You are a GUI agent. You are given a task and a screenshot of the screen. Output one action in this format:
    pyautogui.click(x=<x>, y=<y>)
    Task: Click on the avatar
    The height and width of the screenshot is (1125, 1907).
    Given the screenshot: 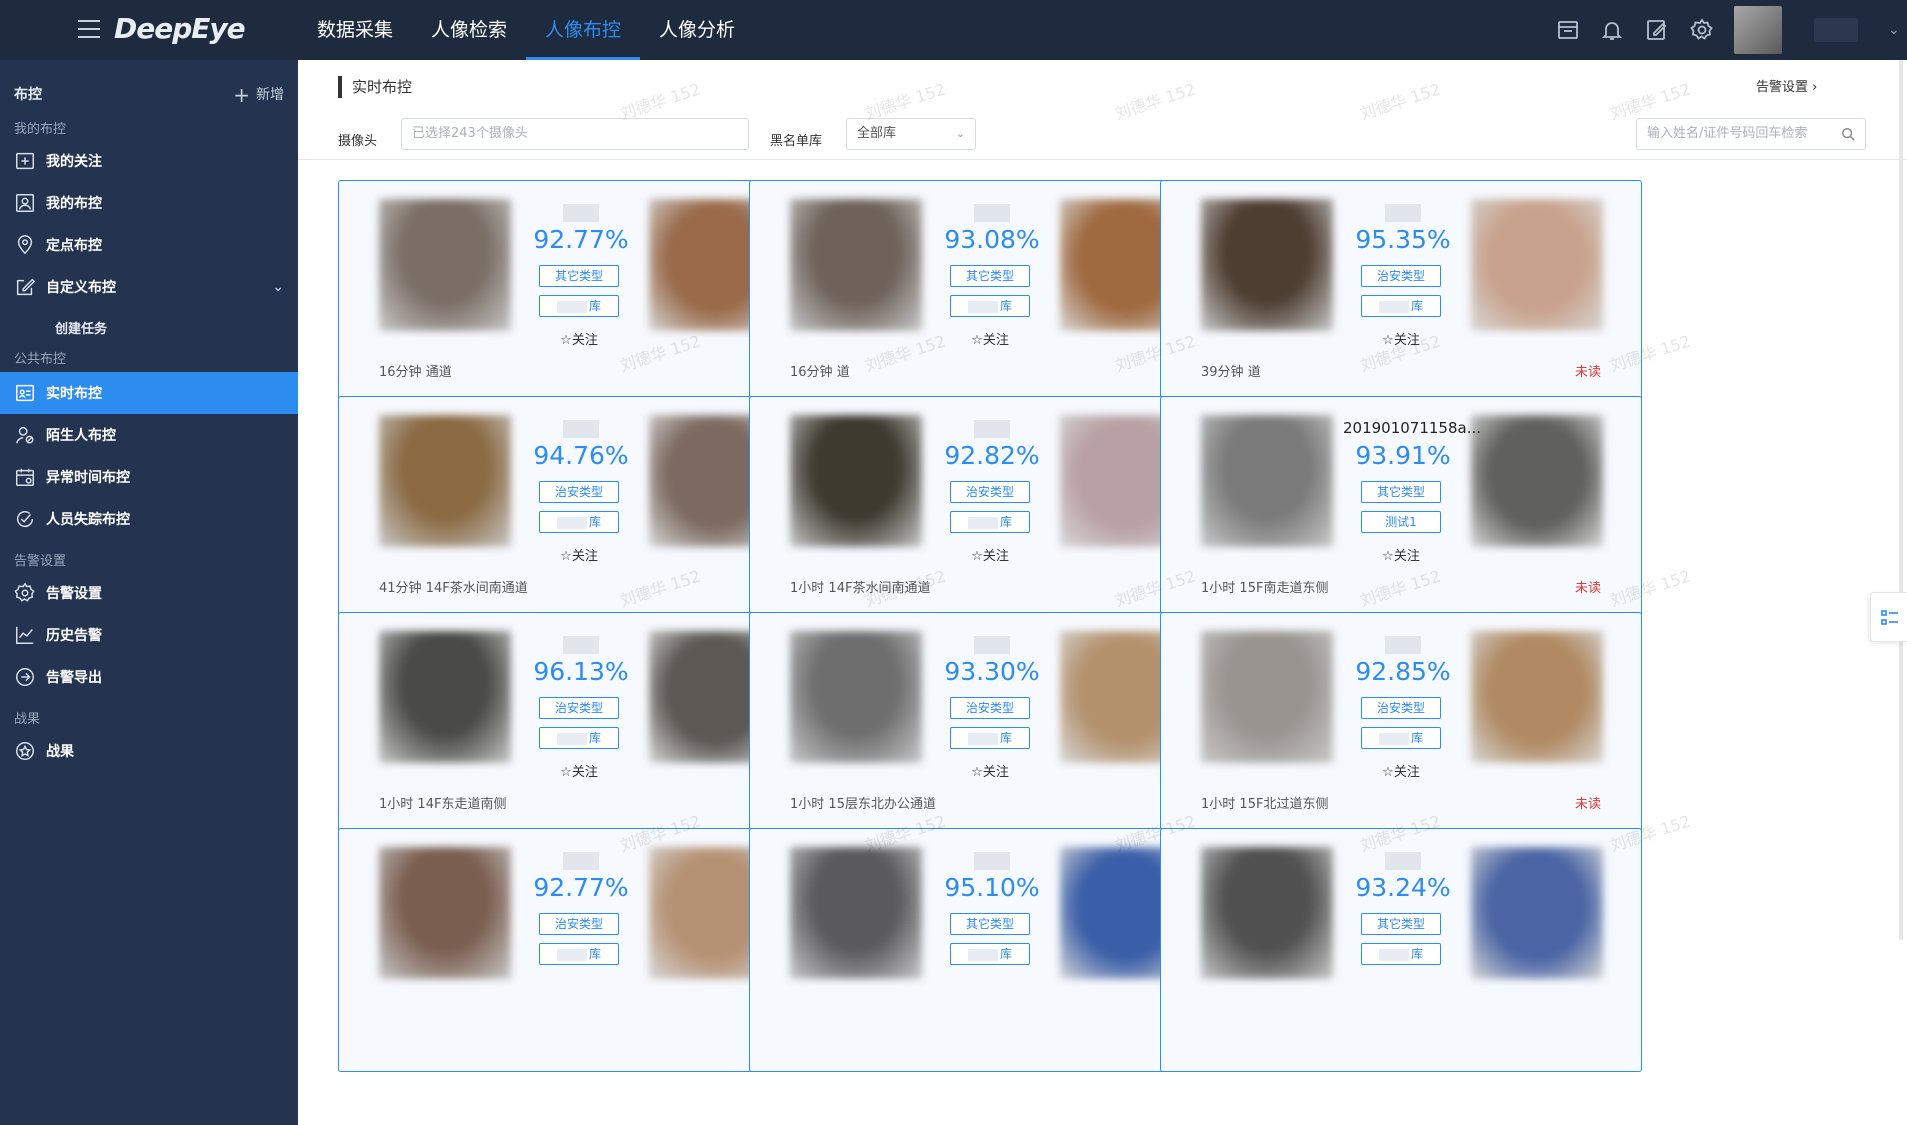 What is the action you would take?
    pyautogui.click(x=1758, y=30)
    